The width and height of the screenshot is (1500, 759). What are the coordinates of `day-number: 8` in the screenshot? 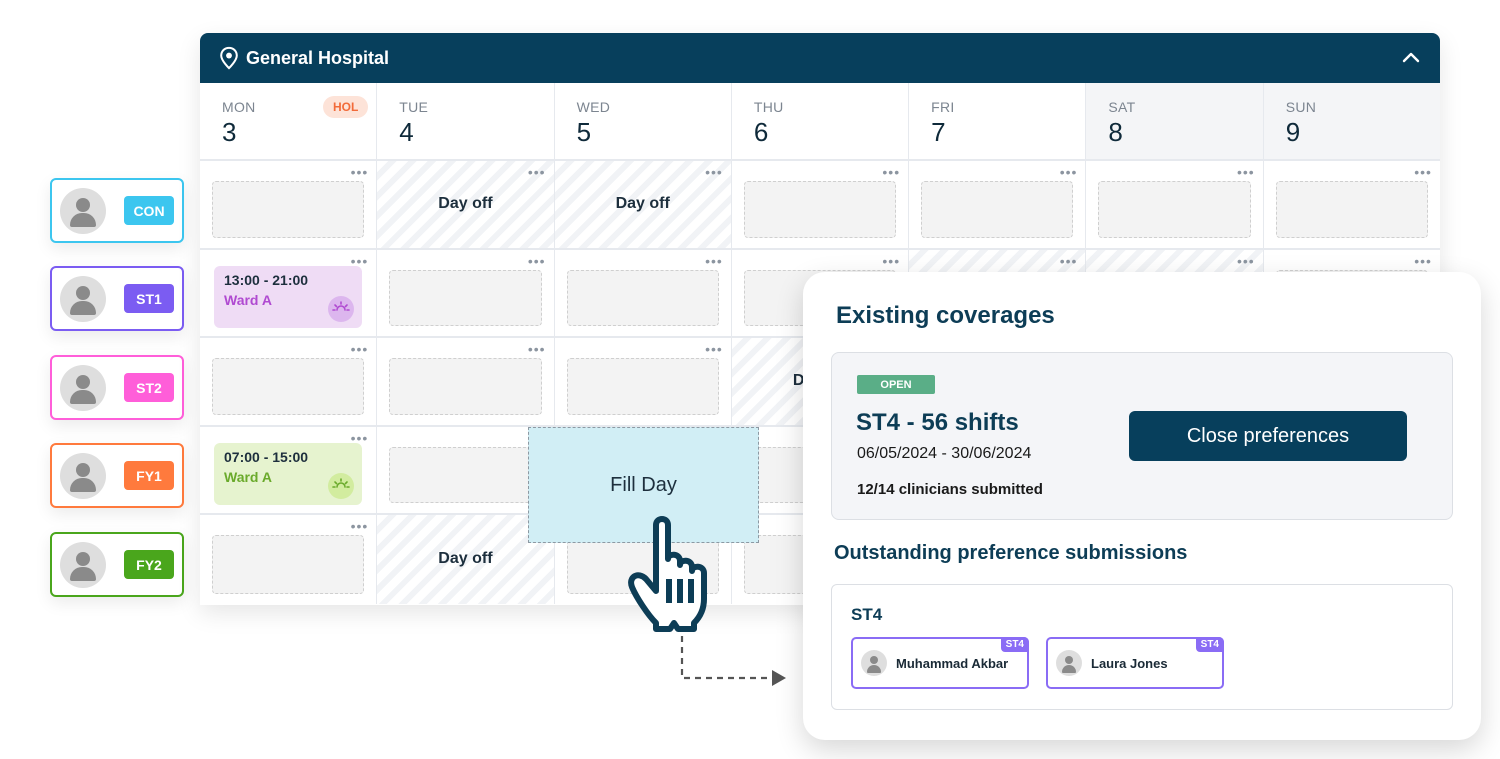 It's located at (1115, 132).